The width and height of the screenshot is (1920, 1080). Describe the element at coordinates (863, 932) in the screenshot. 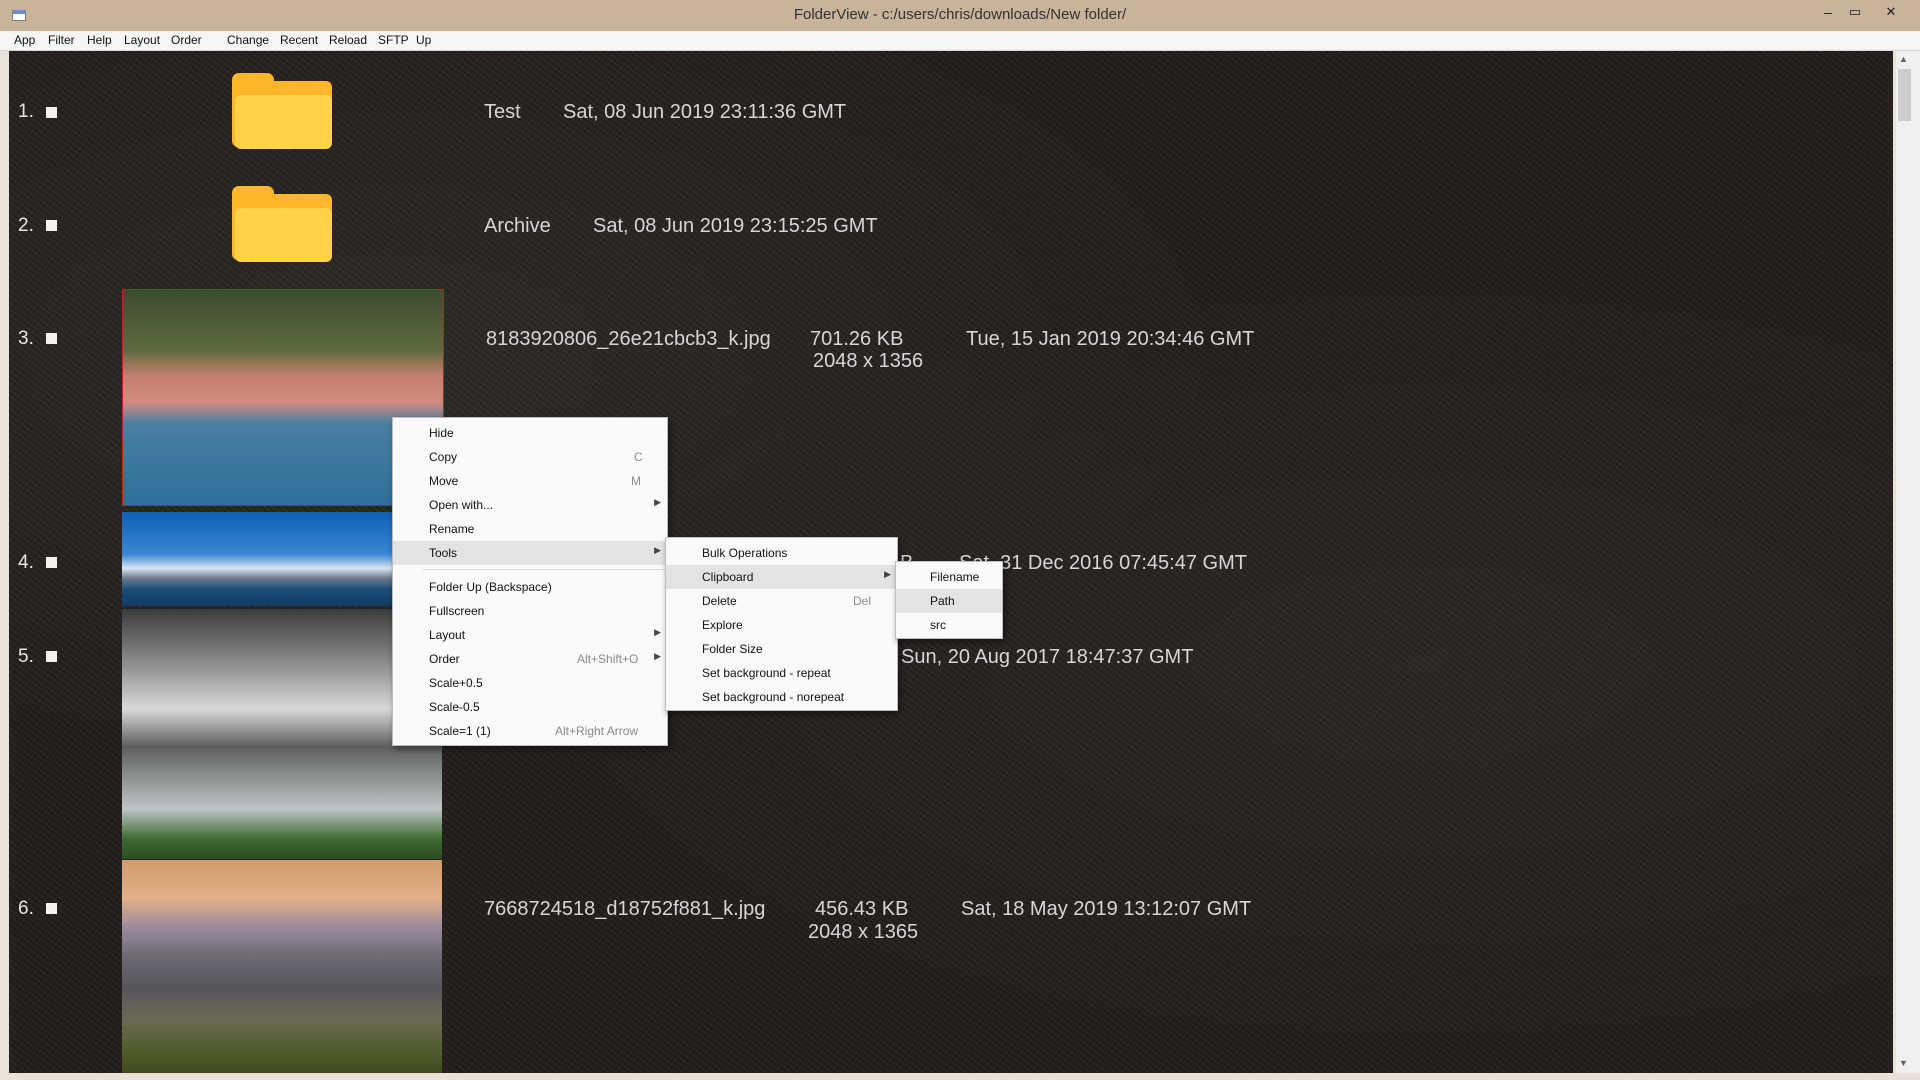

I see `image-dimensions: 2048 x 1365` at that location.